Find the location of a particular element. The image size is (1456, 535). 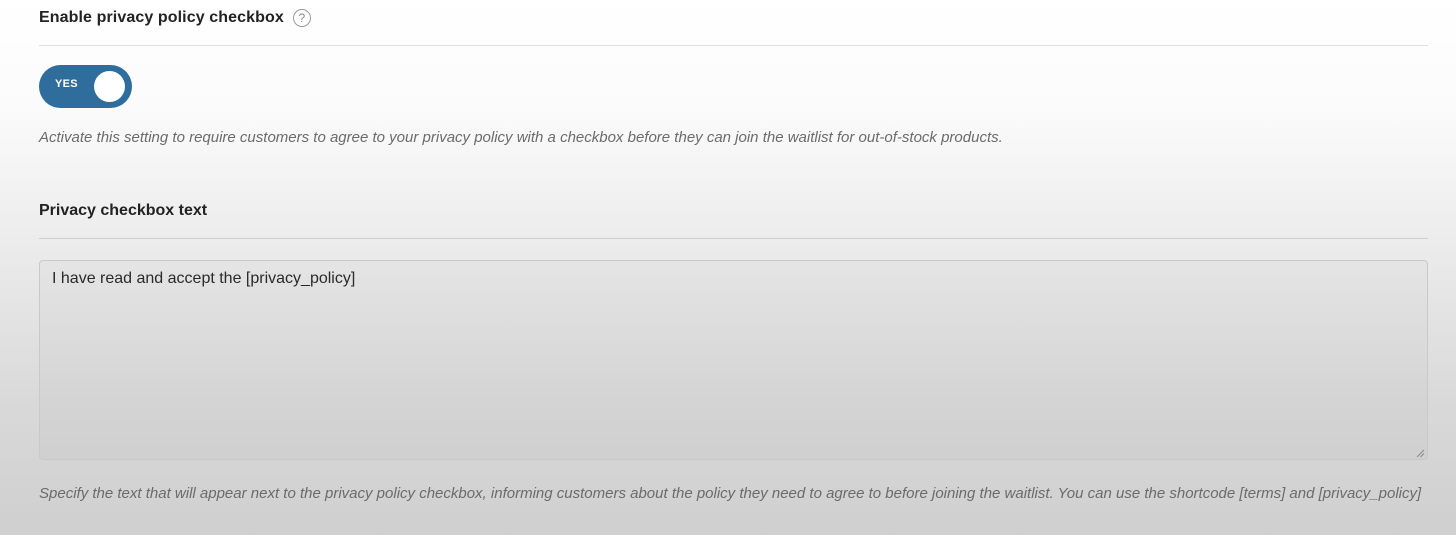

toggle-label: YES is located at coordinates (66, 84).